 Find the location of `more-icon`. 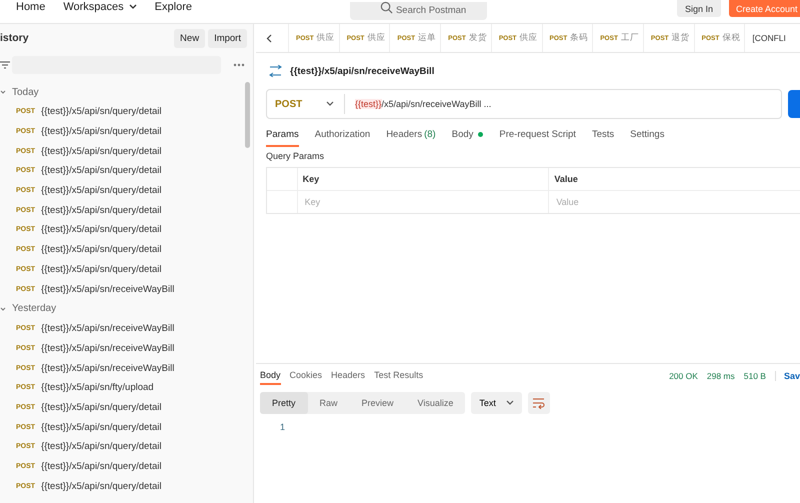

more-icon is located at coordinates (239, 65).